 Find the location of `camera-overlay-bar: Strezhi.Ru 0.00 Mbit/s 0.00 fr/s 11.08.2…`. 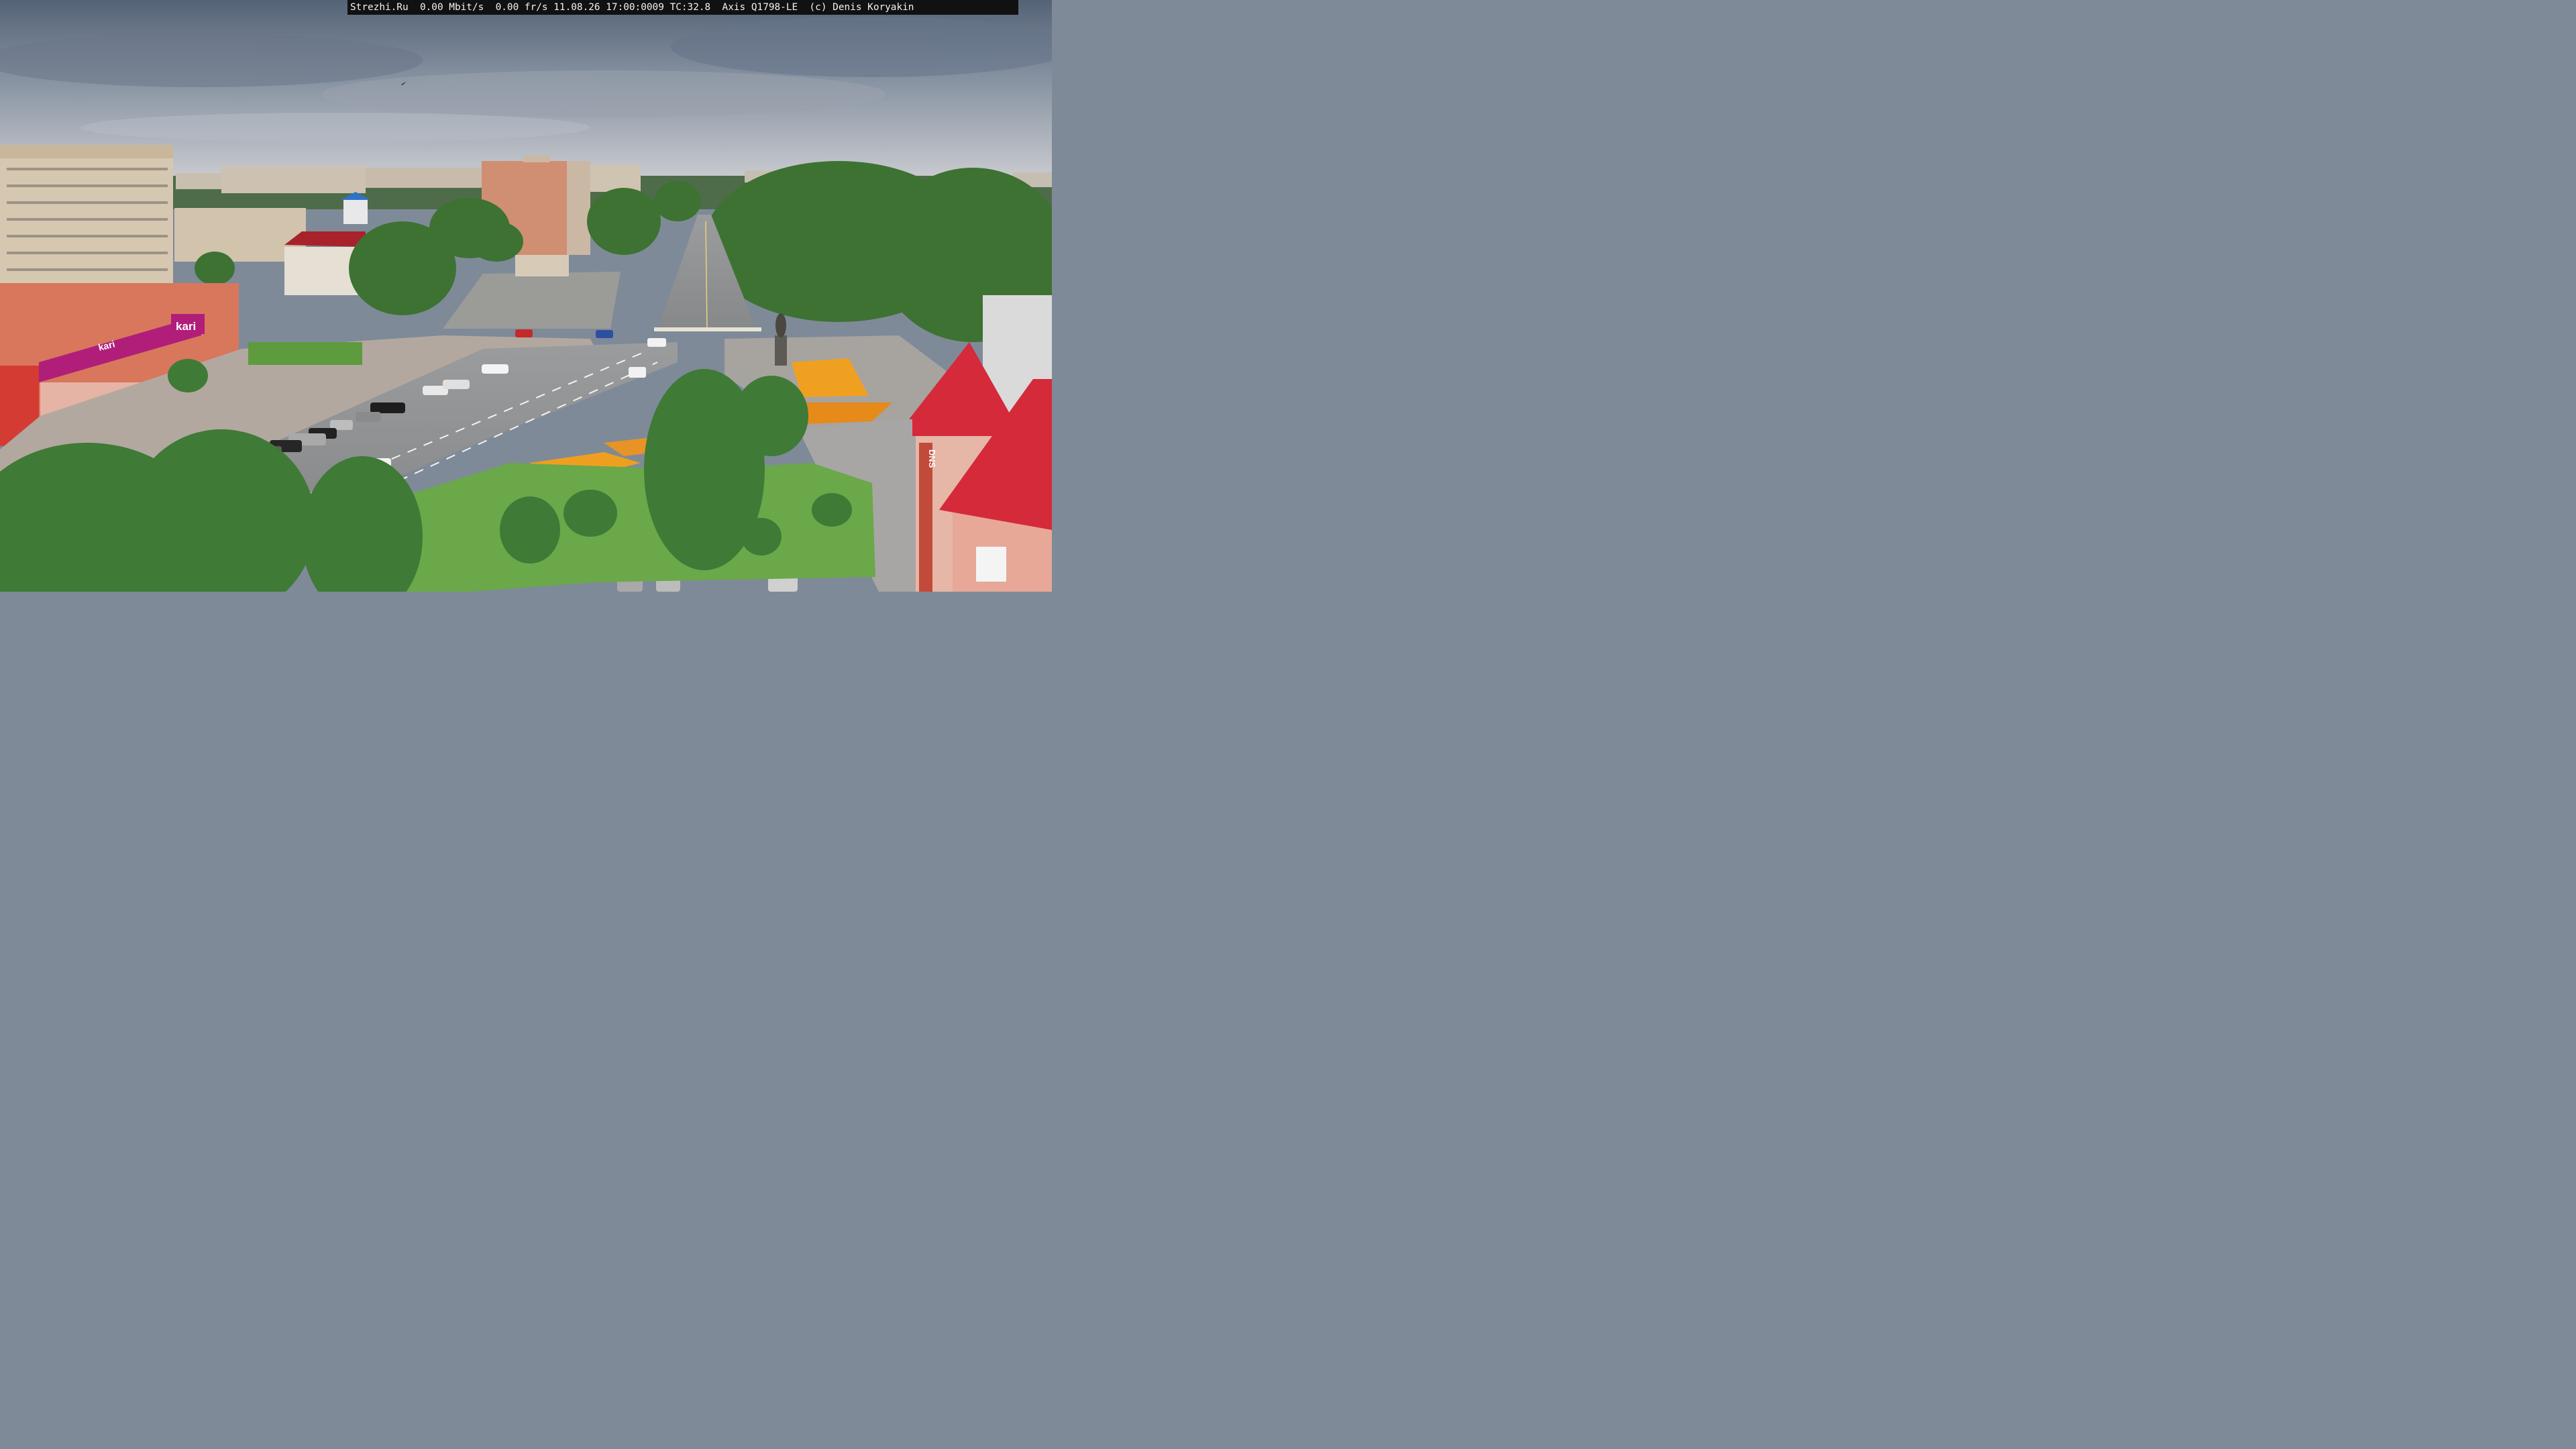

camera-overlay-bar: Strezhi.Ru 0.00 Mbit/s 0.00 fr/s 11.08.2… is located at coordinates (682, 7).